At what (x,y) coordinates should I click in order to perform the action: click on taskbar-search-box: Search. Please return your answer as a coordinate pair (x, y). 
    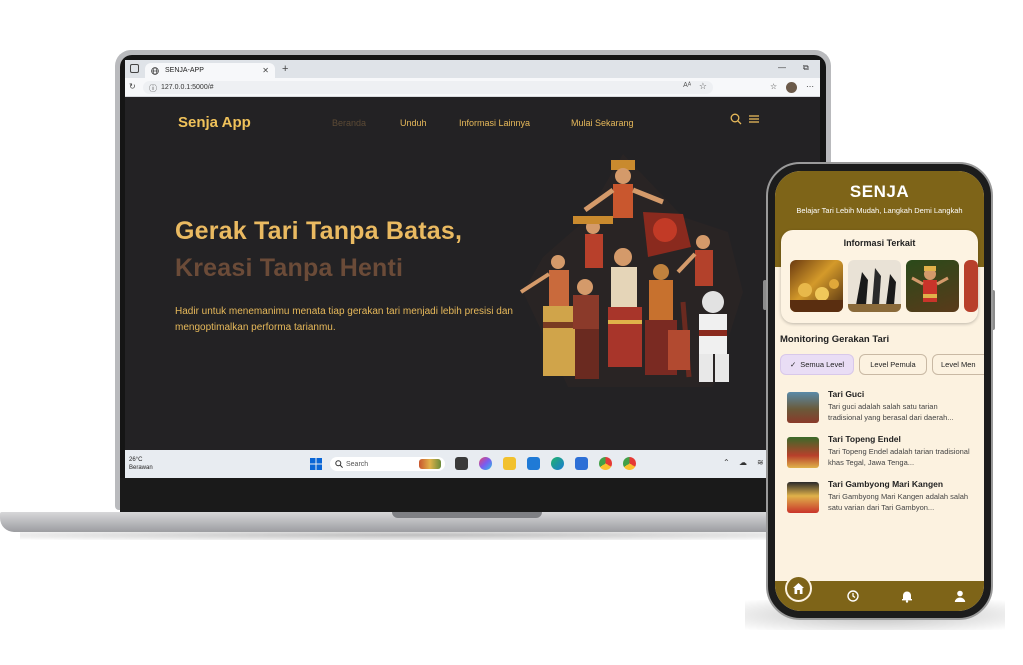
    Looking at the image, I should click on (387, 464).